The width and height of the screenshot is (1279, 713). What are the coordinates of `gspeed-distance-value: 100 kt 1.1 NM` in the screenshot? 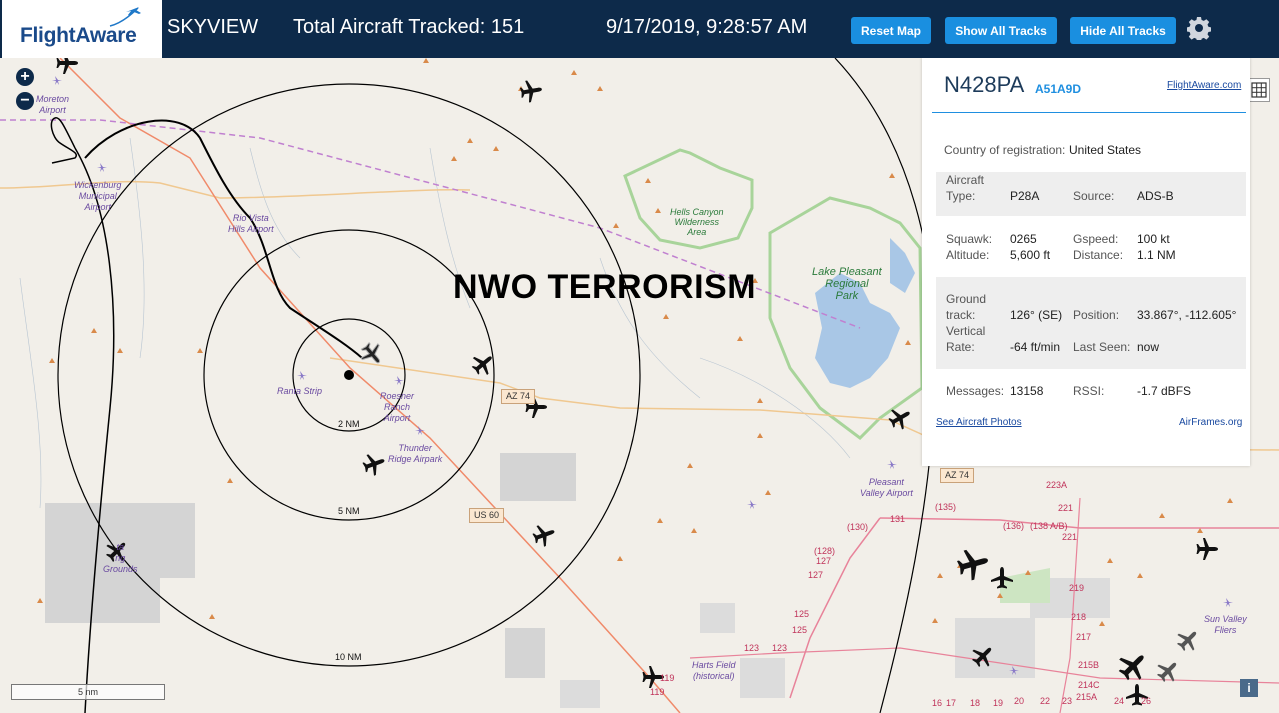 It's located at (1156, 247).